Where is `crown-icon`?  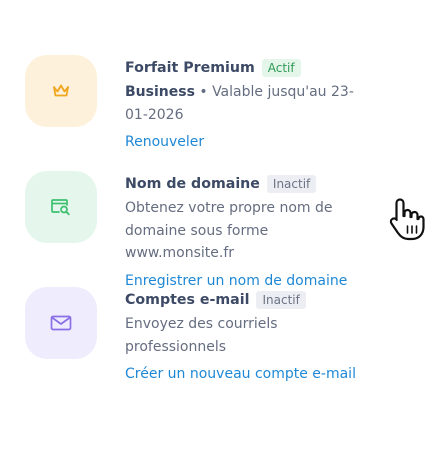 crown-icon is located at coordinates (61, 90).